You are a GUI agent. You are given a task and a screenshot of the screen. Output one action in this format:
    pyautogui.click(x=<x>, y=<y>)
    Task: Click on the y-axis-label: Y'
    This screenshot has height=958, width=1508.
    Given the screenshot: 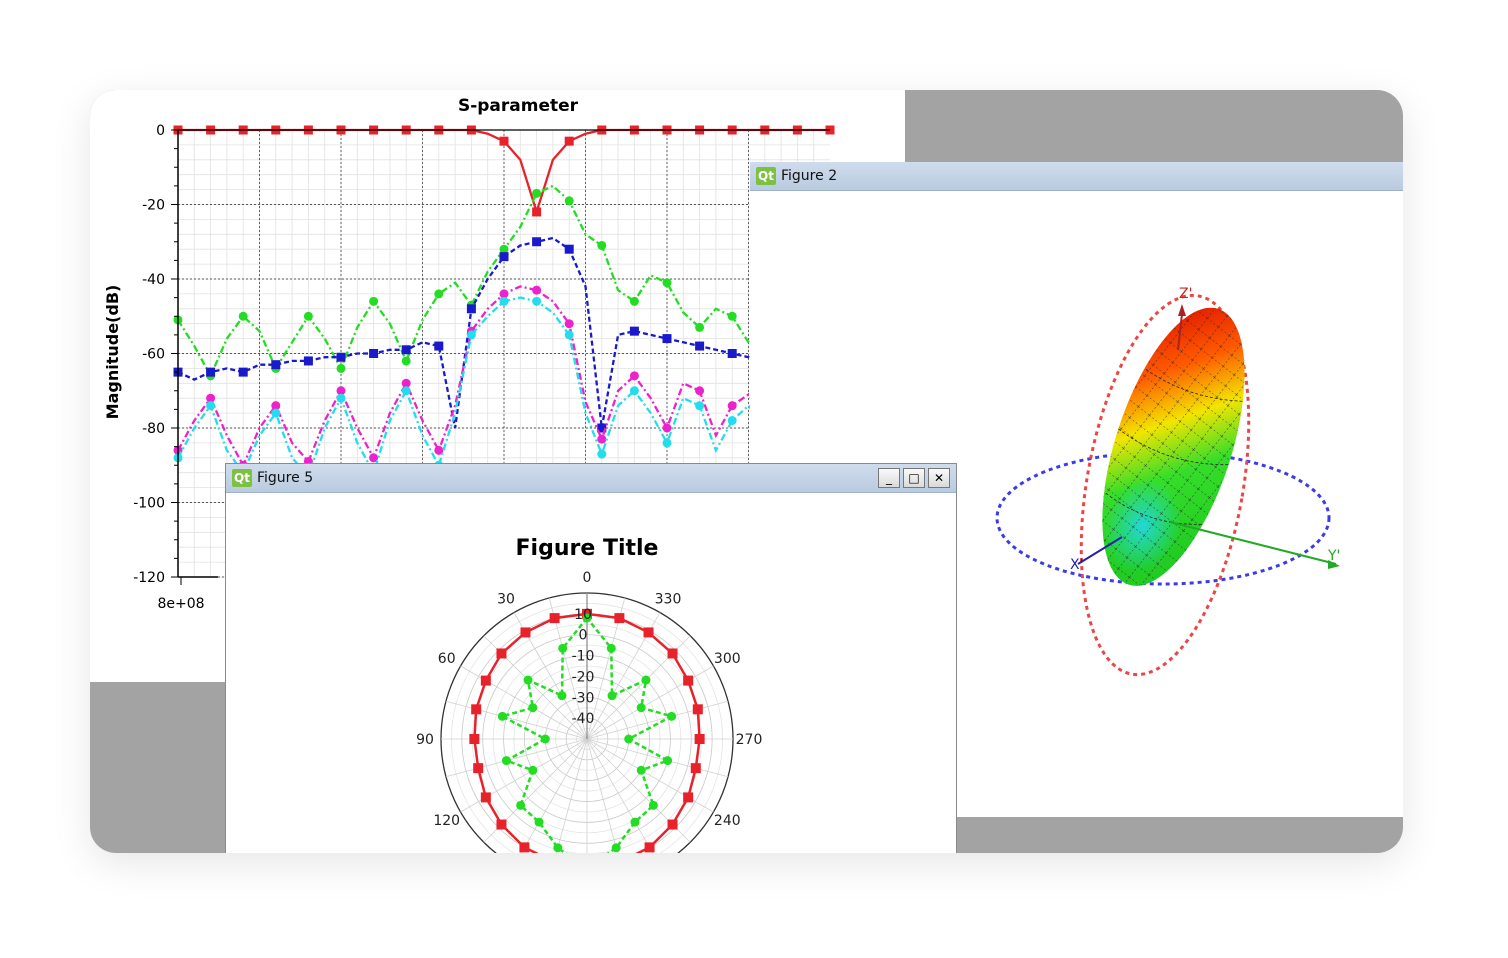 What is the action you would take?
    pyautogui.click(x=1333, y=556)
    